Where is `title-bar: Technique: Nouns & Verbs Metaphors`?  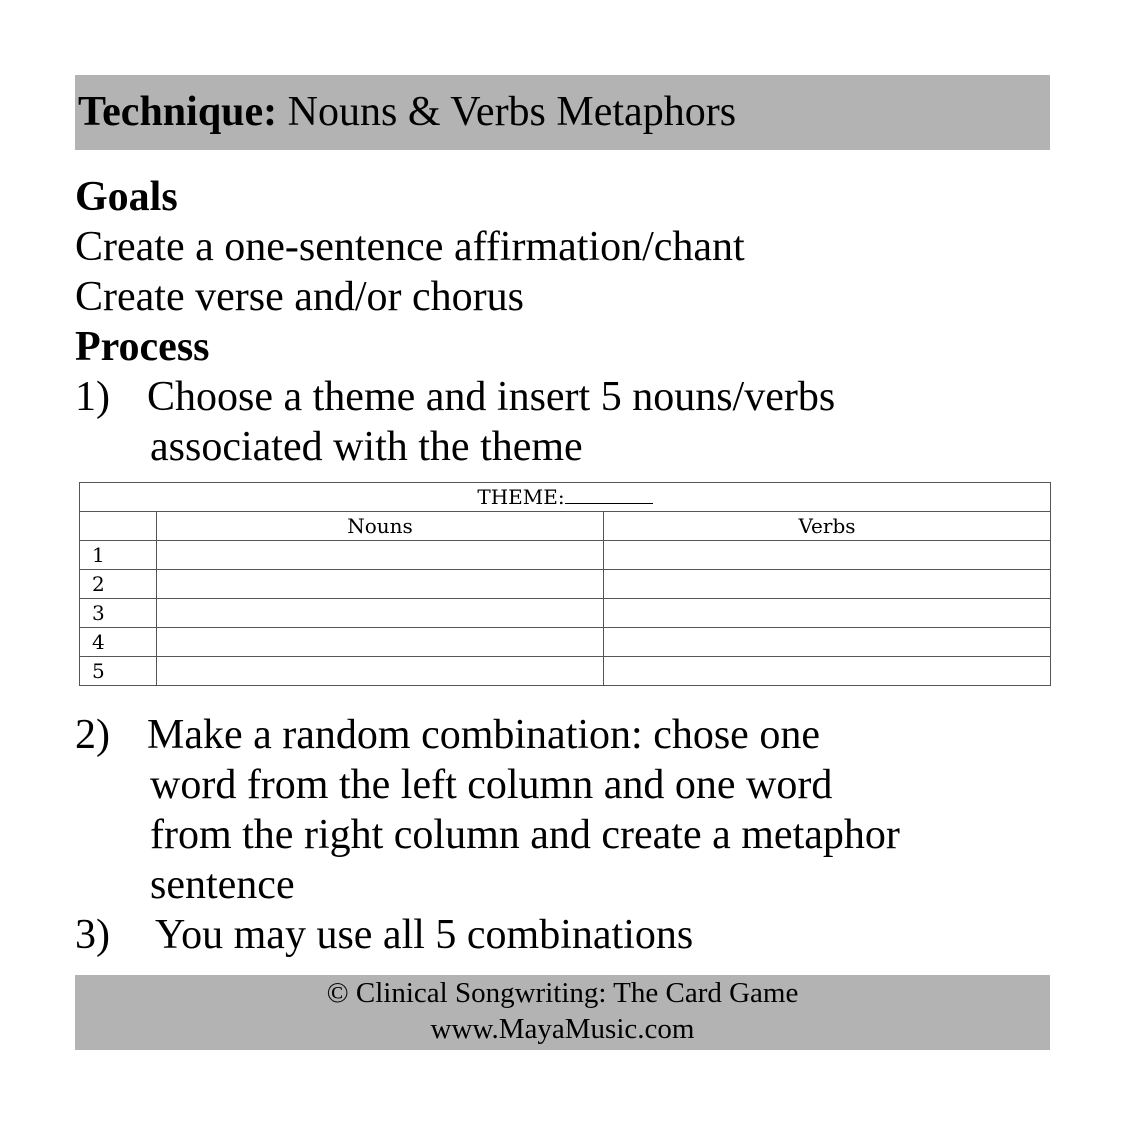
title-bar: Technique: Nouns & Verbs Metaphors is located at coordinates (562, 112).